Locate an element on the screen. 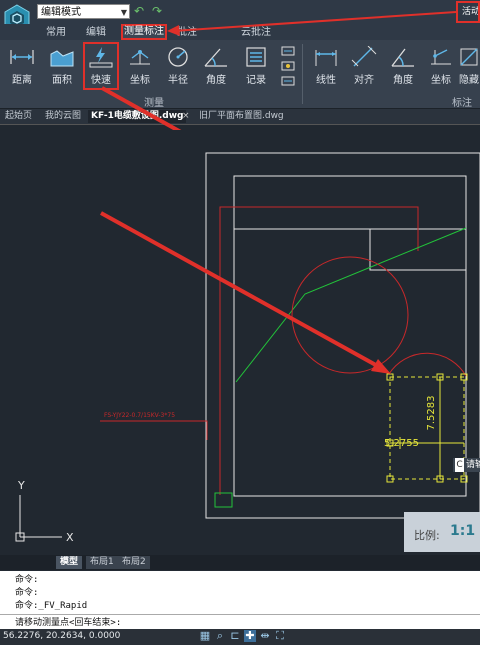  grid-icon: ▦ is located at coordinates (205, 636).